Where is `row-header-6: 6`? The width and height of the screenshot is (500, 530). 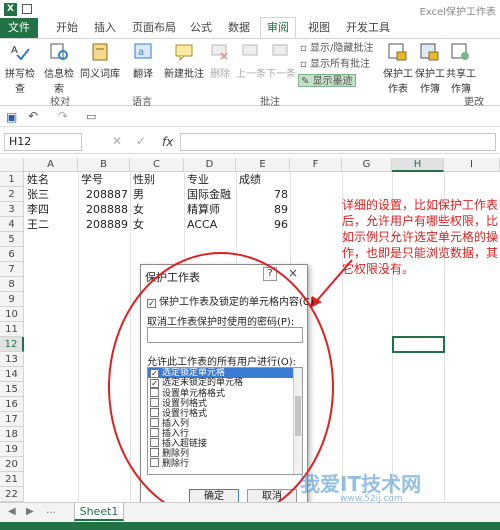
row-header-6: 6 is located at coordinates (12, 254).